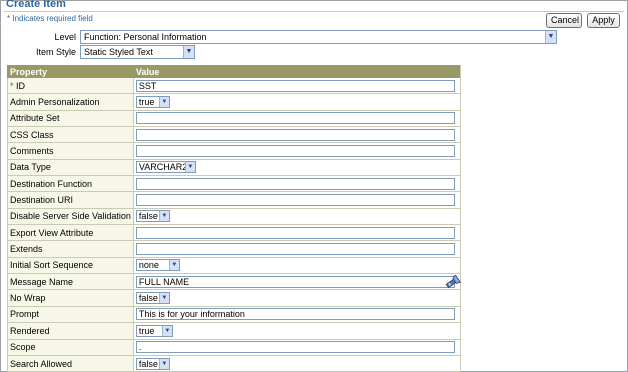 The height and width of the screenshot is (372, 628). I want to click on property-label: Comments, so click(70, 151).